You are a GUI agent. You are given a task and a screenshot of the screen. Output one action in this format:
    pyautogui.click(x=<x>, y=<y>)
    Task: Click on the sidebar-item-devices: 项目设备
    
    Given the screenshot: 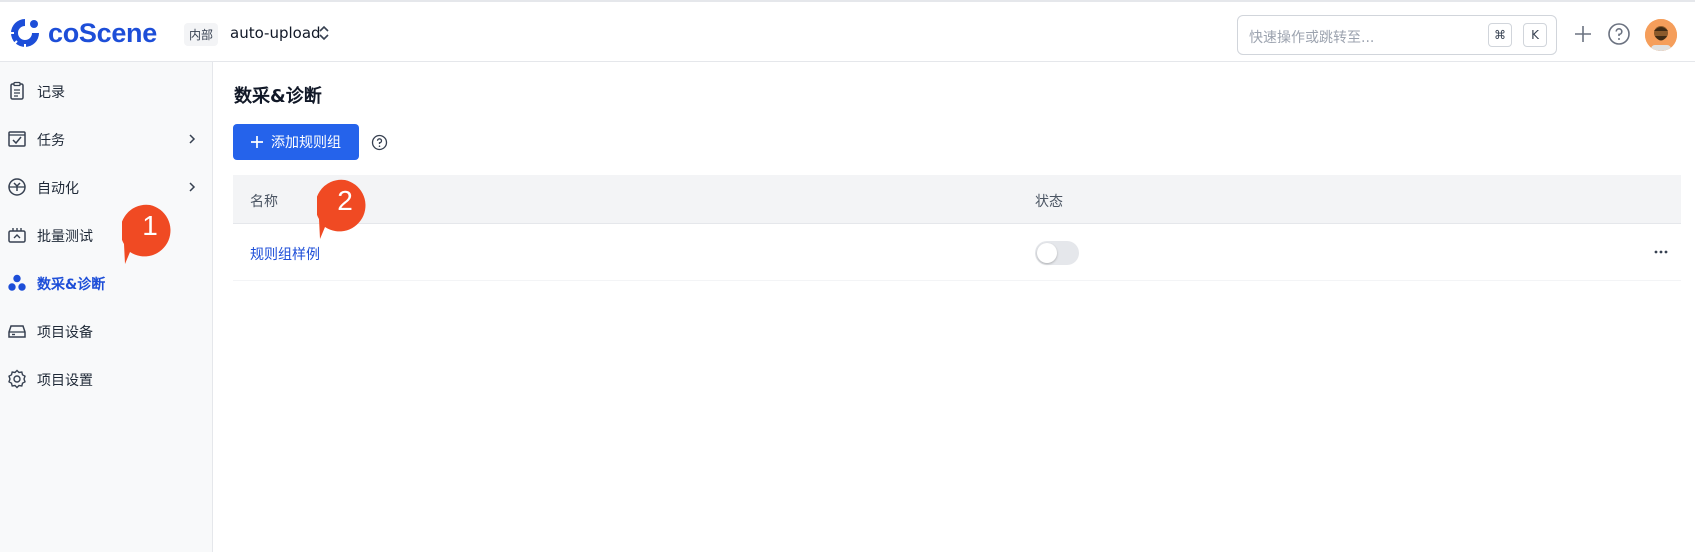 What is the action you would take?
    pyautogui.click(x=106, y=331)
    